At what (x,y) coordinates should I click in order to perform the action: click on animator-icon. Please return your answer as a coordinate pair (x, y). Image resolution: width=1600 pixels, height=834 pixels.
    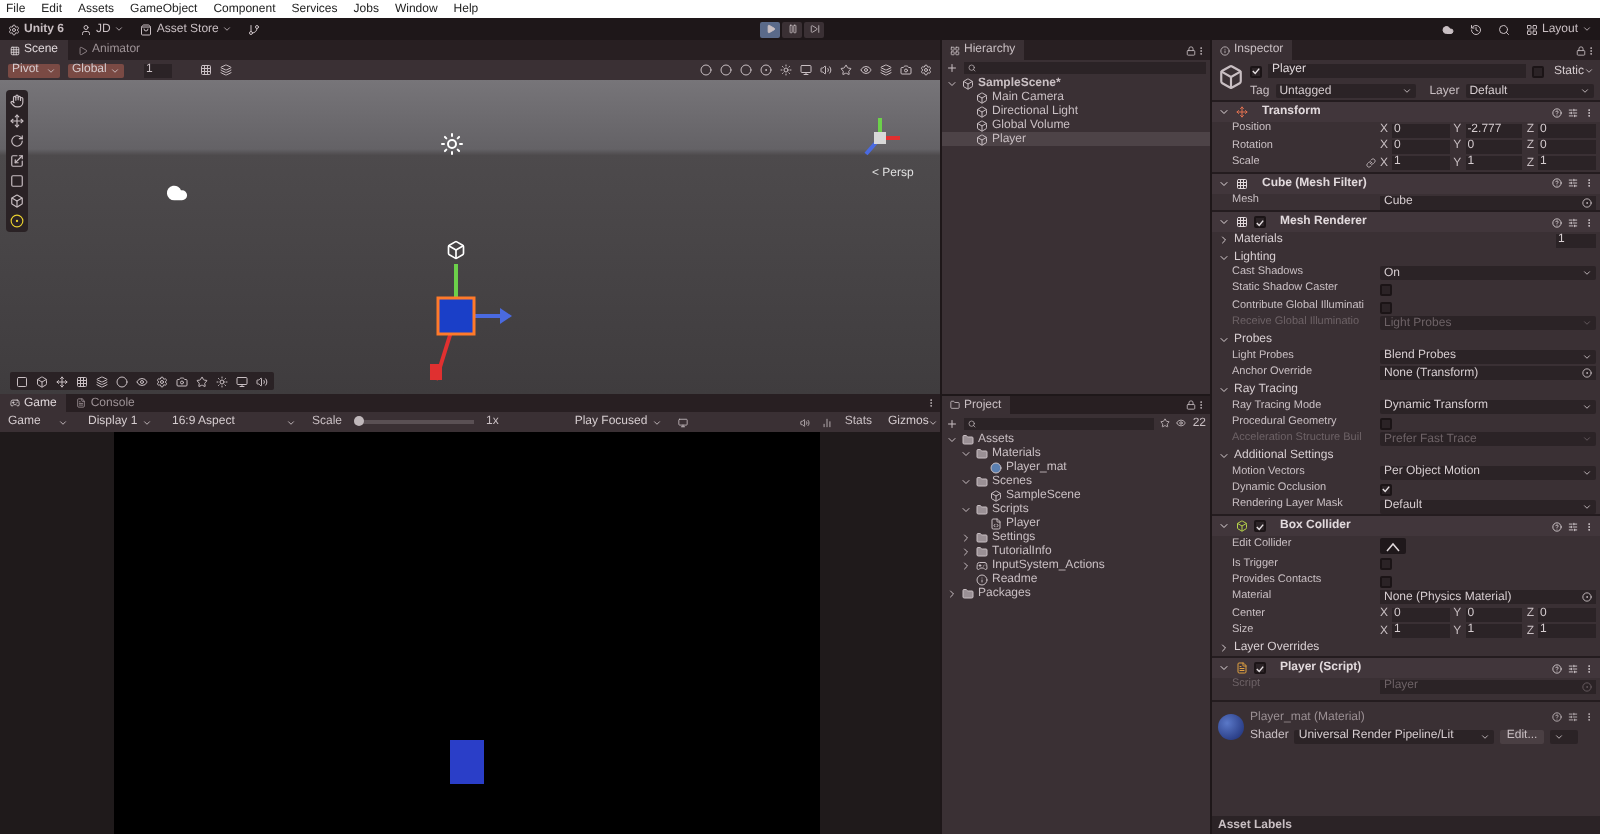
    Looking at the image, I should click on (83, 50).